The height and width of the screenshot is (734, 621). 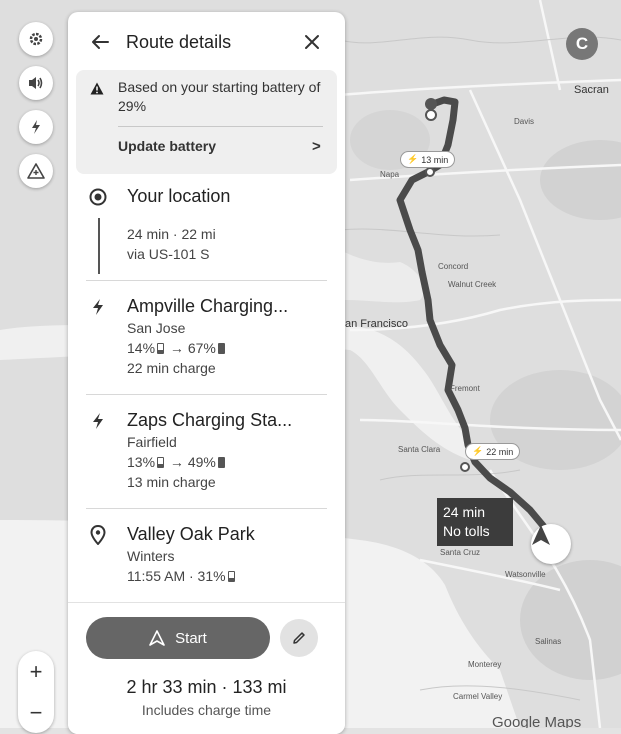 I want to click on trip-total: 2 hr 33 min · 133 mi, so click(x=206, y=687).